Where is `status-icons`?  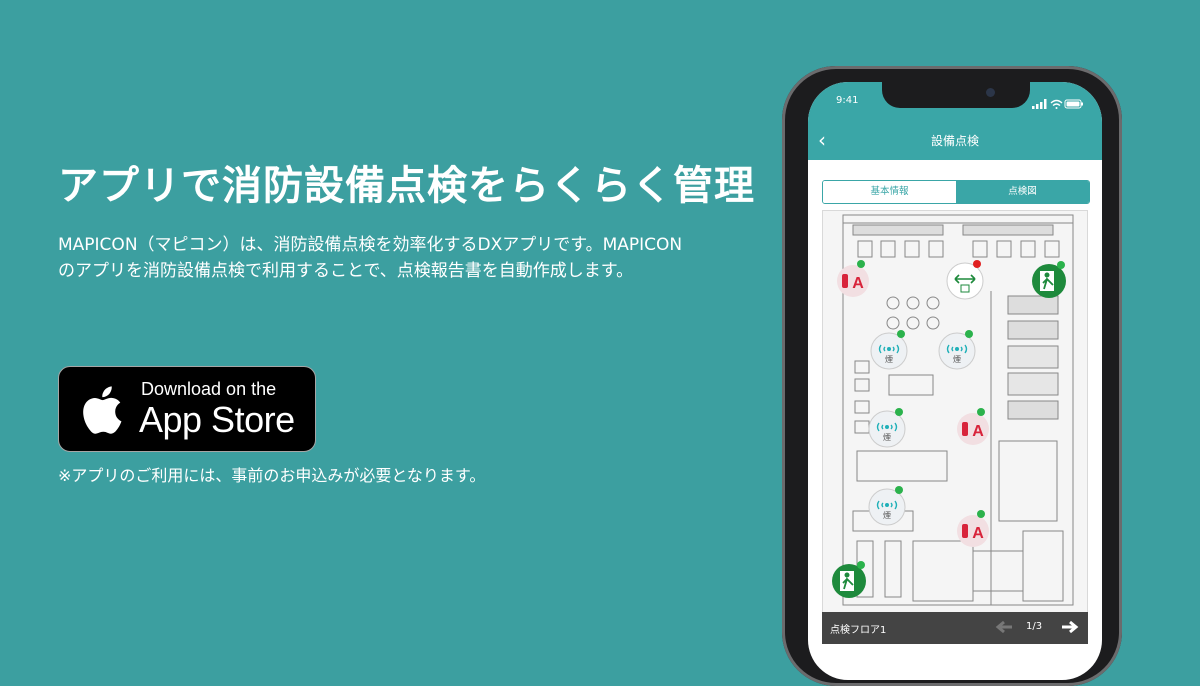 status-icons is located at coordinates (1058, 104).